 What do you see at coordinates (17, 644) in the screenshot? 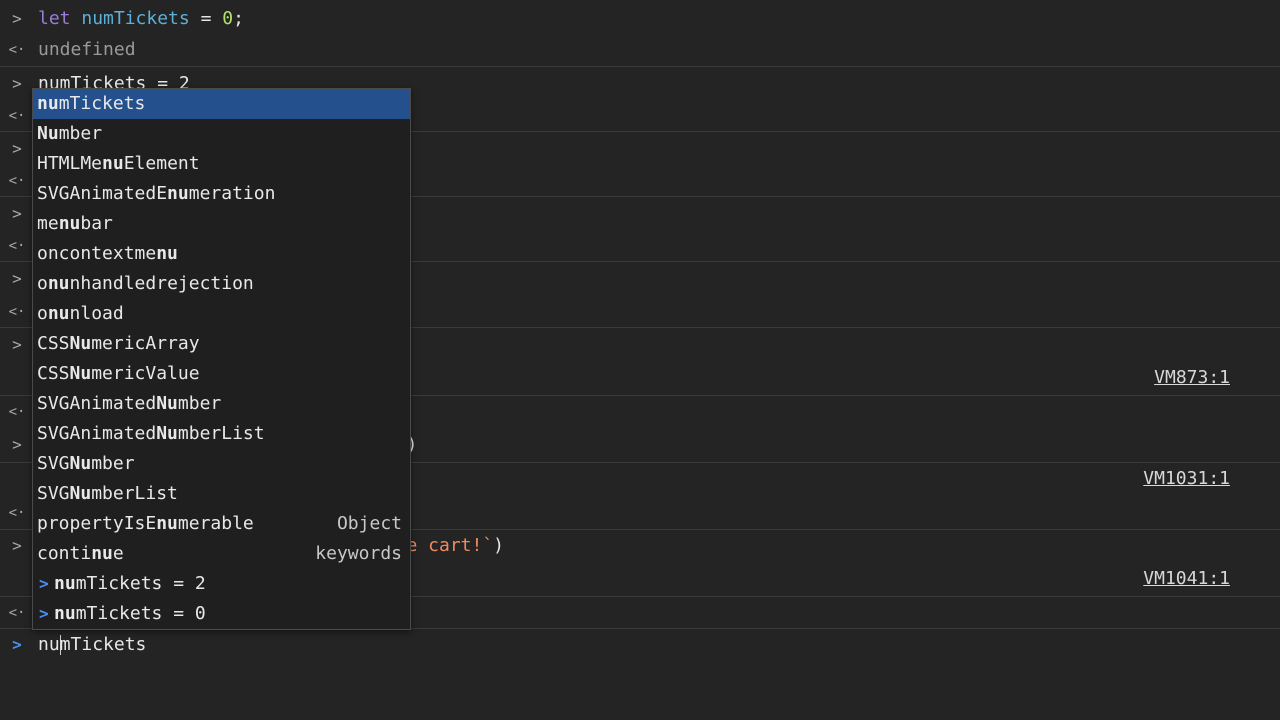
I see `prompt-chevron-icon: >` at bounding box center [17, 644].